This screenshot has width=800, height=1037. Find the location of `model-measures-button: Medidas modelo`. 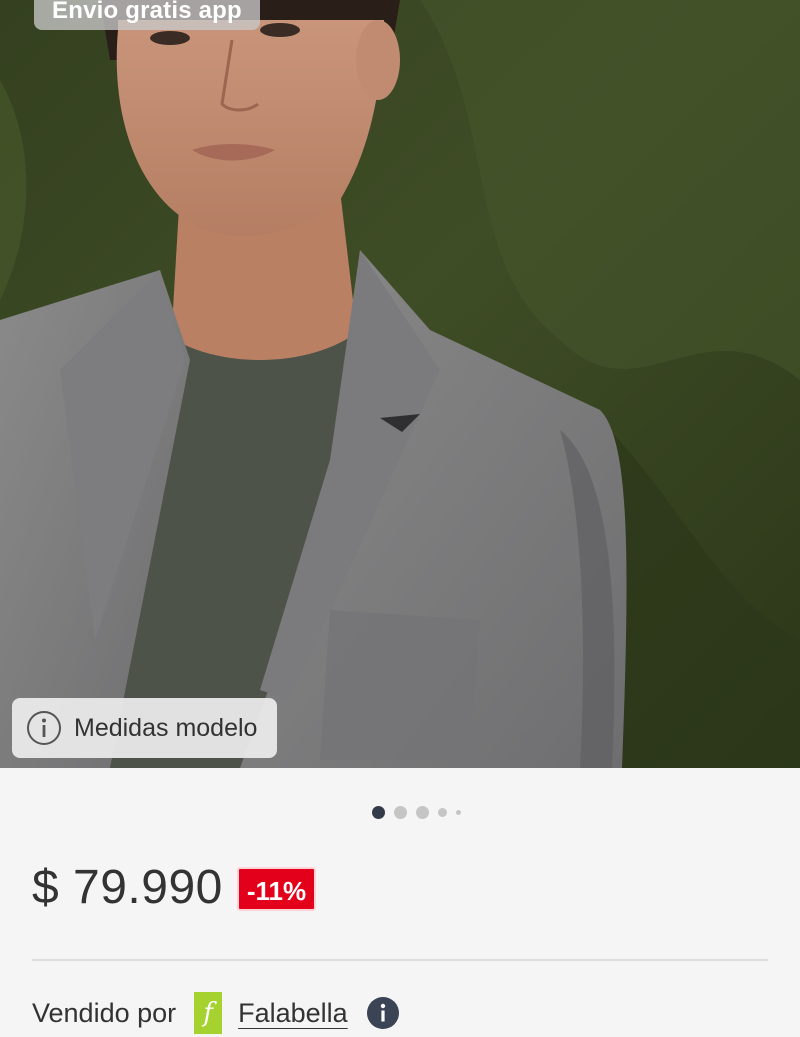

model-measures-button: Medidas modelo is located at coordinates (144, 728).